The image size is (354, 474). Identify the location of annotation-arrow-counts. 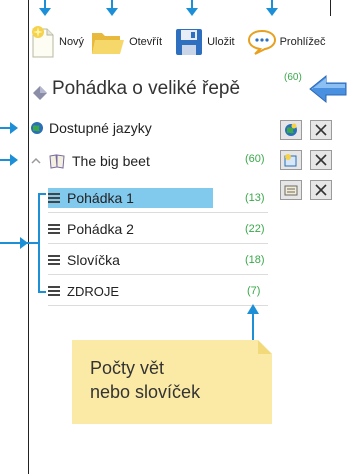
(253, 326).